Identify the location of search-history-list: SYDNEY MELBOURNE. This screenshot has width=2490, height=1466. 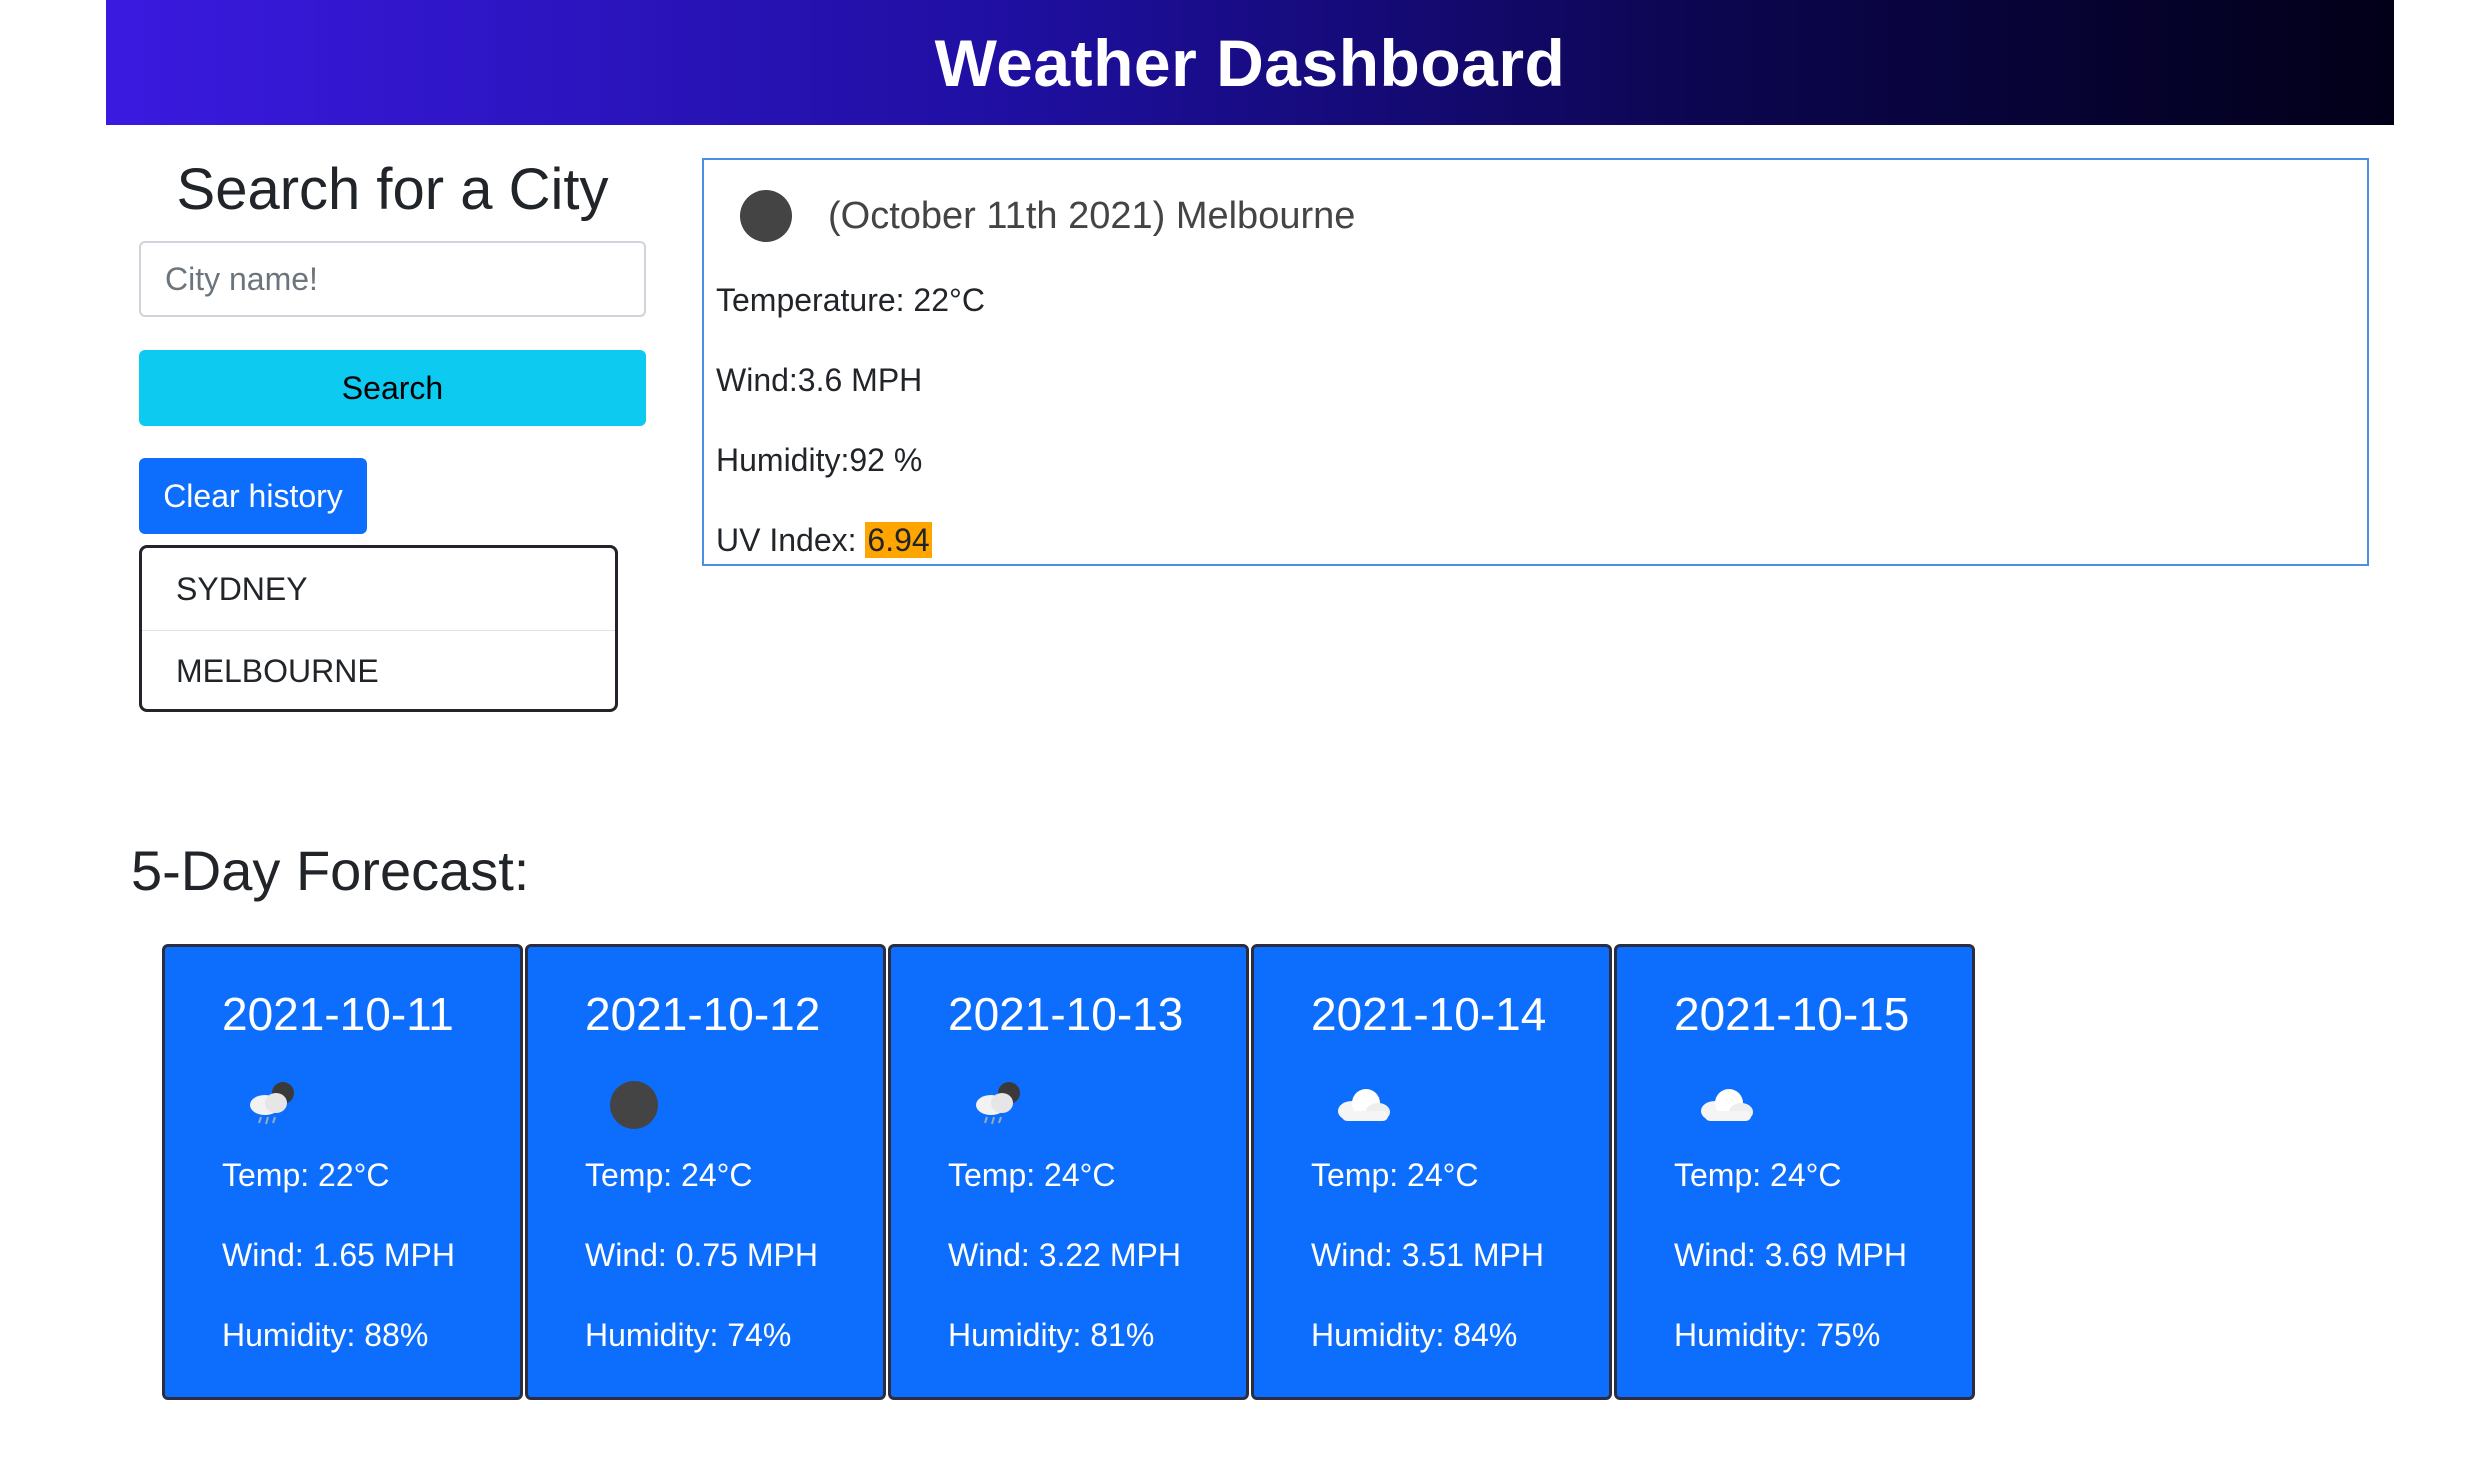
(378, 628).